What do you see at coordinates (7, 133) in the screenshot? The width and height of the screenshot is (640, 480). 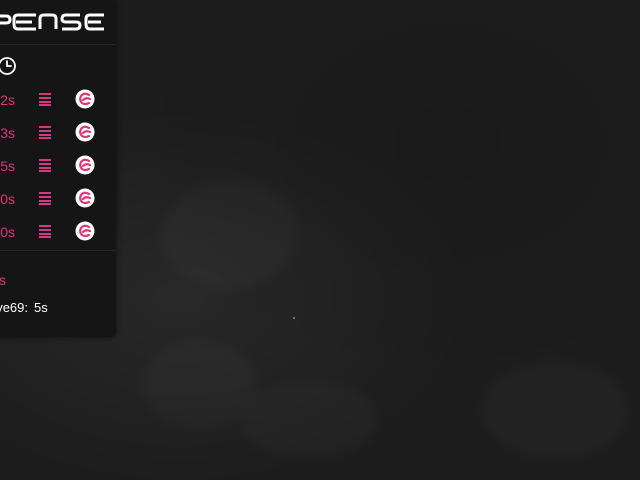 I see `duration-label: 3s` at bounding box center [7, 133].